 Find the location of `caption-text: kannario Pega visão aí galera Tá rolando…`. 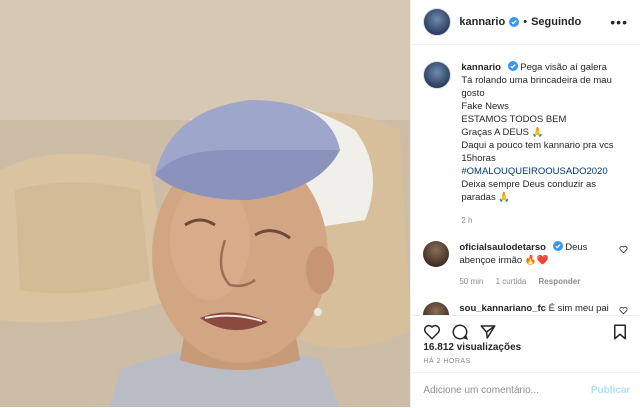

caption-text: kannario Pega visão aí galera Tá rolando… is located at coordinates (544, 144).